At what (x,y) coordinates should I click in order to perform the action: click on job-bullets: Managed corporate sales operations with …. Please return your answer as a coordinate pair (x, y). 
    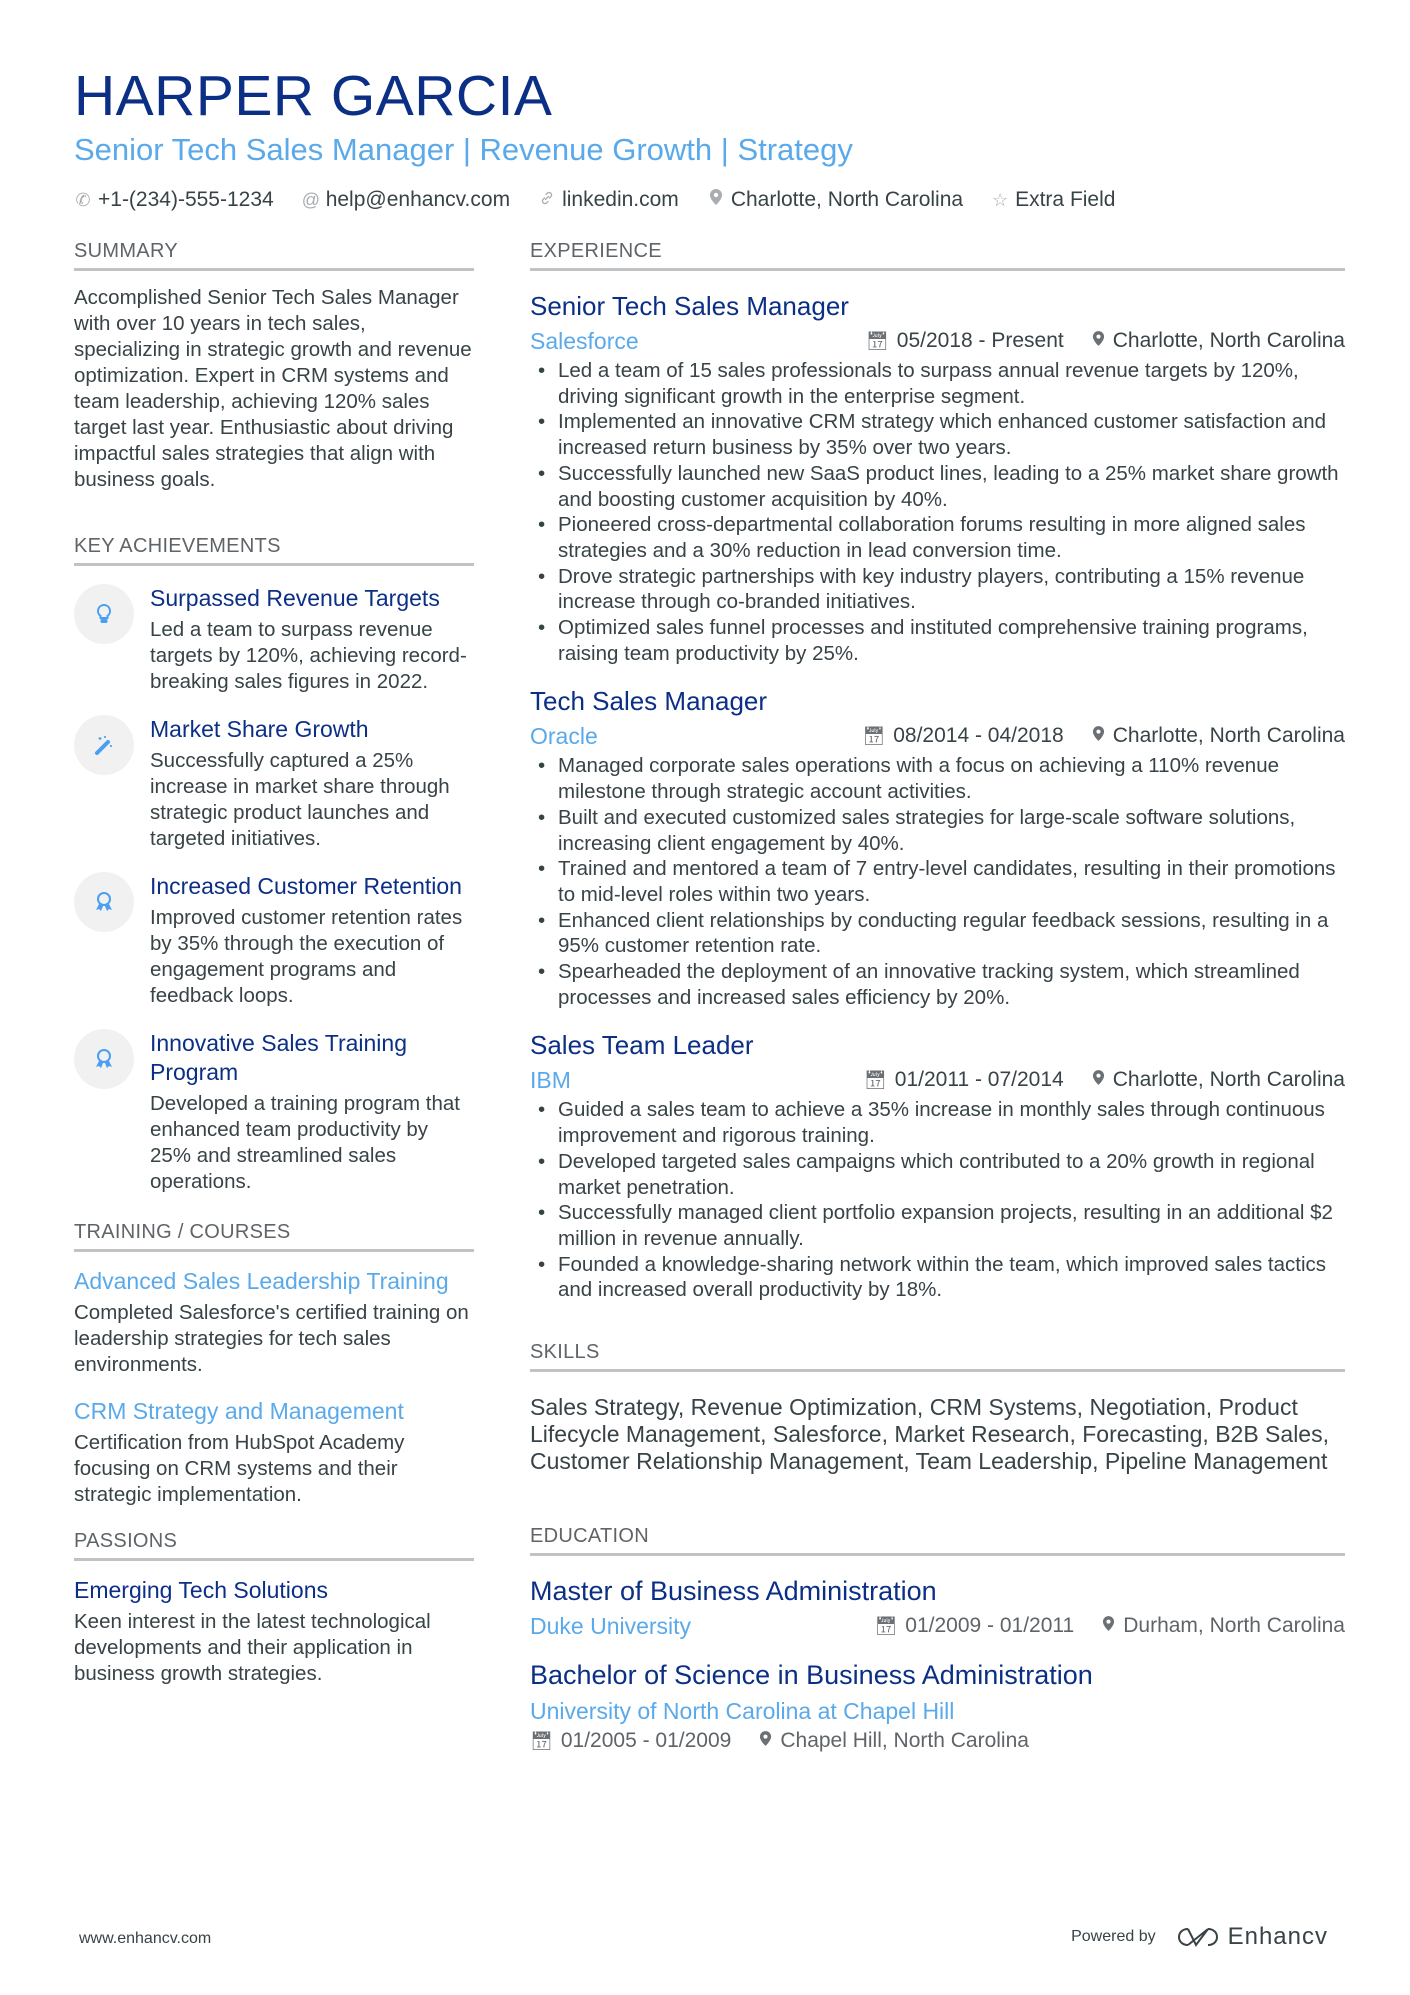
    Looking at the image, I should click on (937, 881).